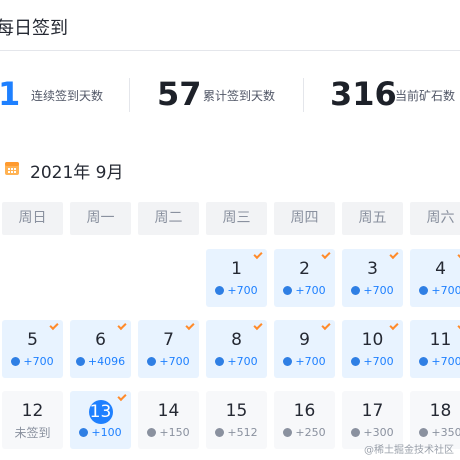 The height and width of the screenshot is (460, 460). I want to click on stat-consecutive-value: 1, so click(10, 94).